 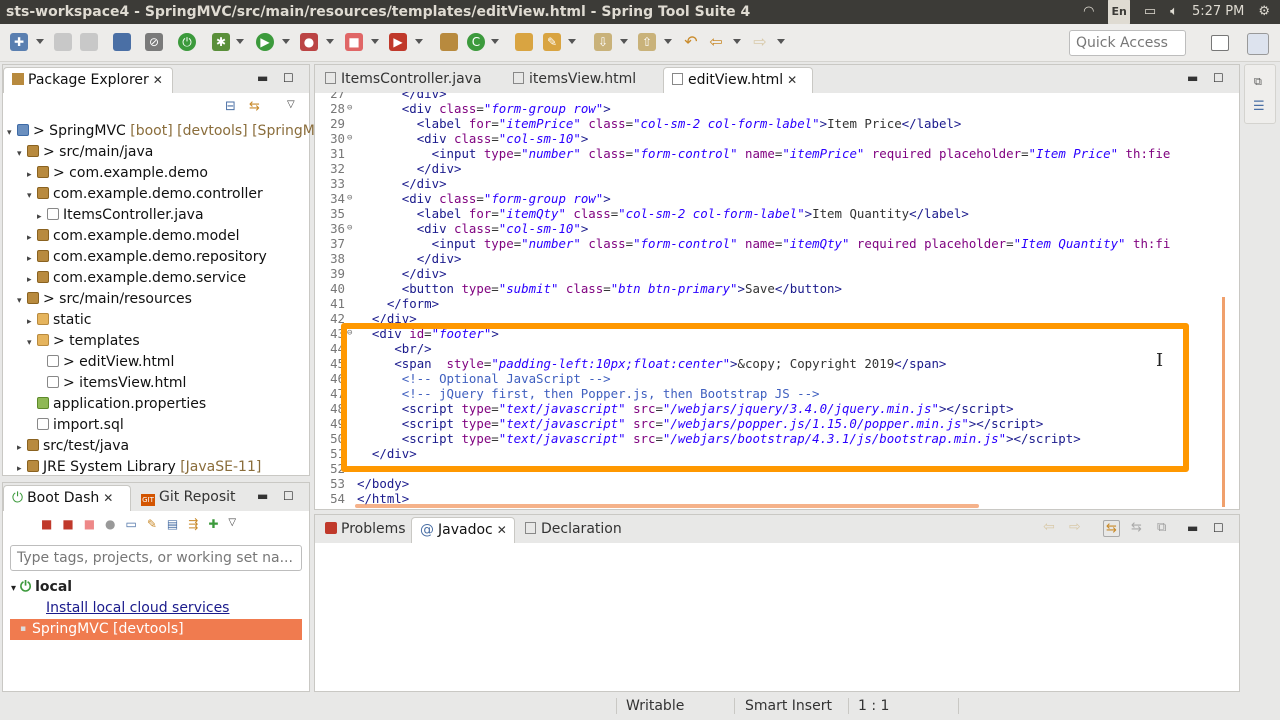 I want to click on volume-icon: 🔈︎, so click(x=1174, y=12).